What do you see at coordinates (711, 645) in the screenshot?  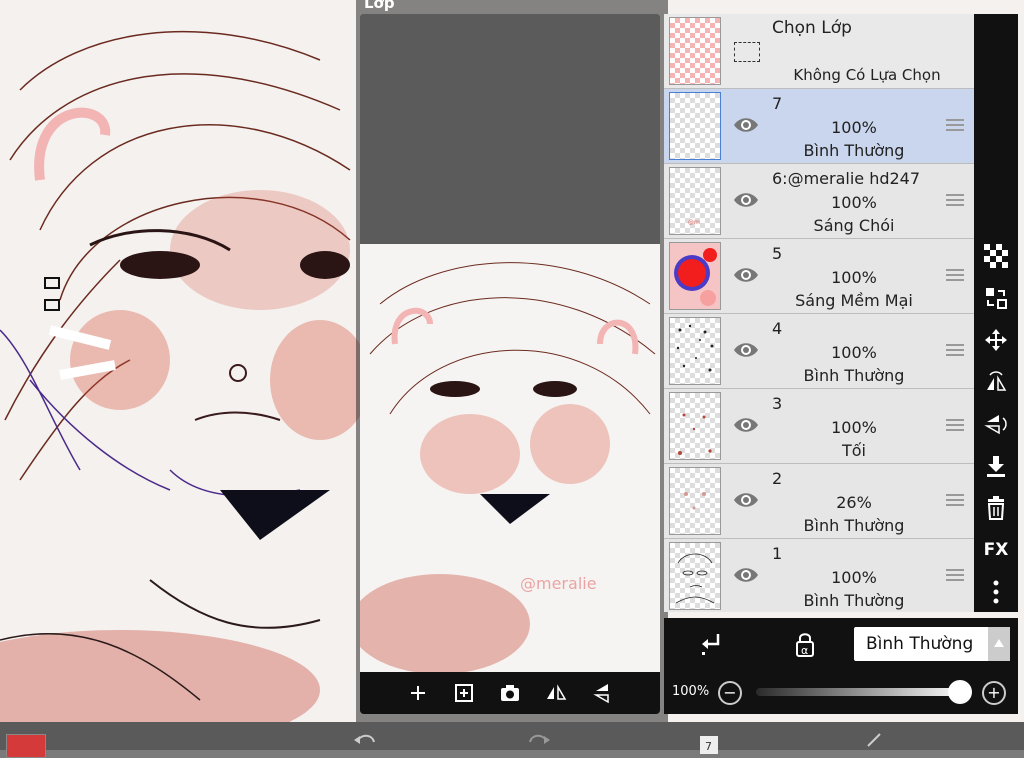 I see `clipping-button` at bounding box center [711, 645].